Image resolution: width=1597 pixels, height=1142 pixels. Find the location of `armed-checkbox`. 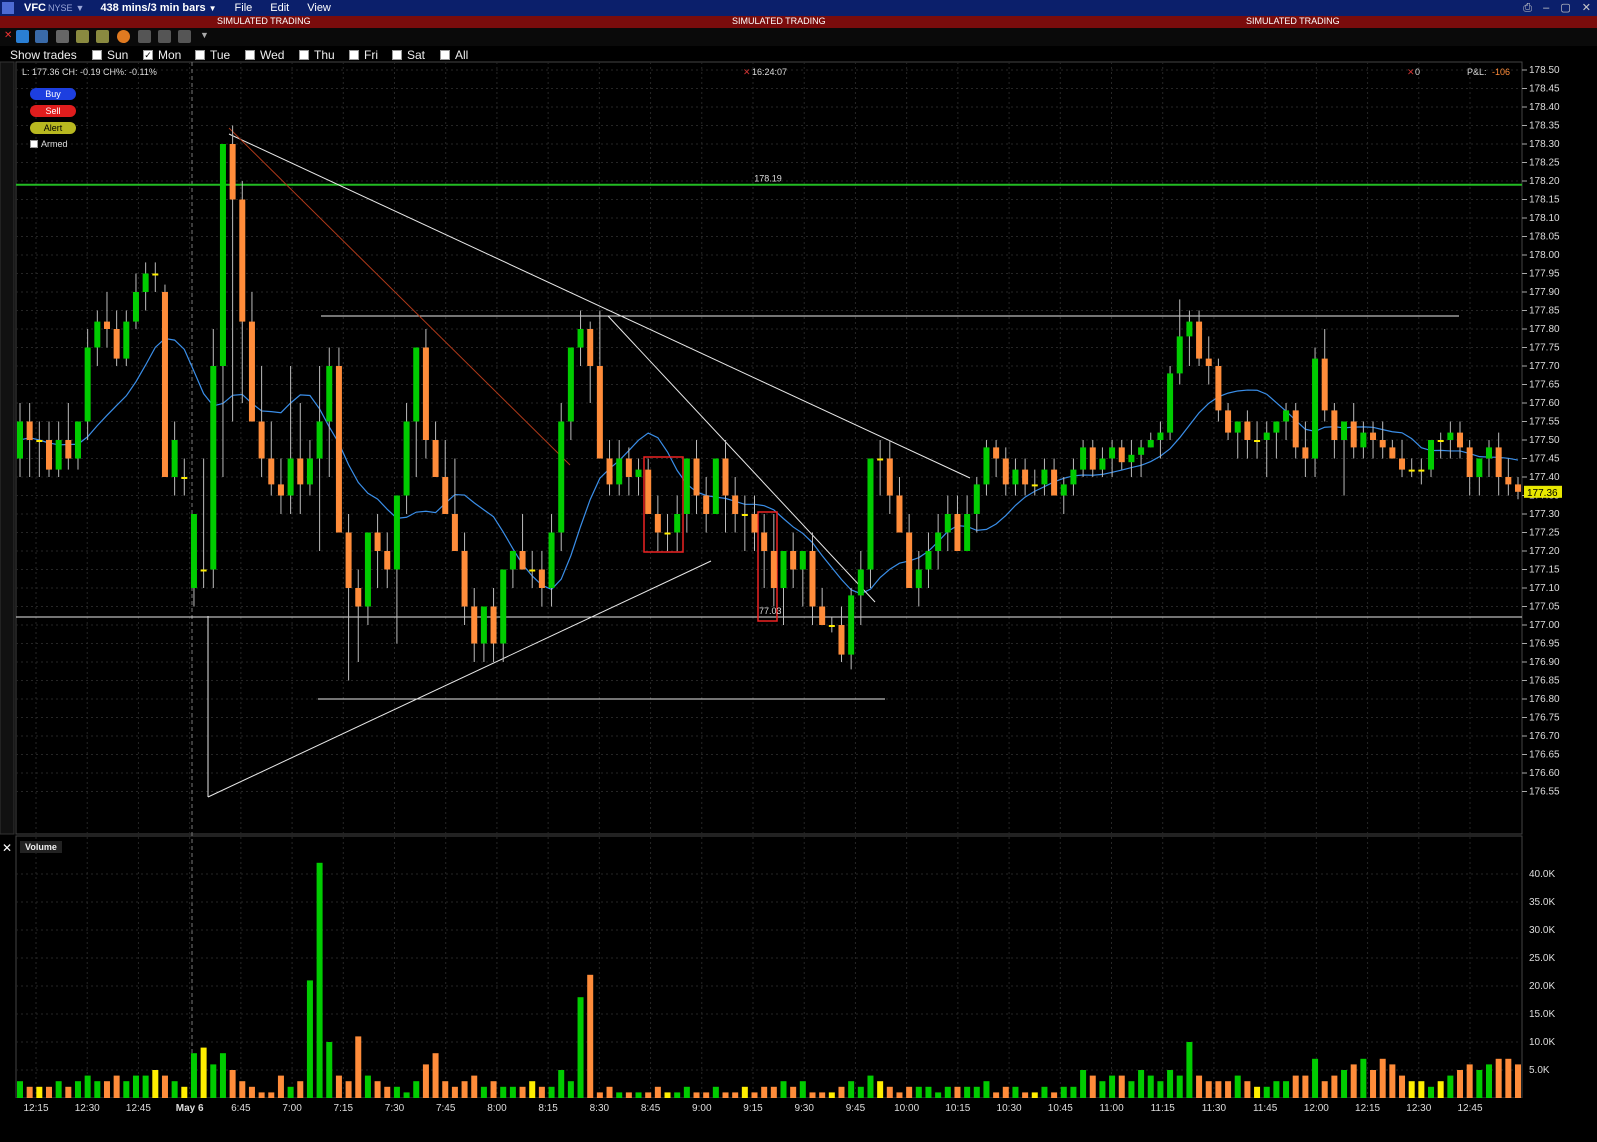

armed-checkbox is located at coordinates (34, 144).